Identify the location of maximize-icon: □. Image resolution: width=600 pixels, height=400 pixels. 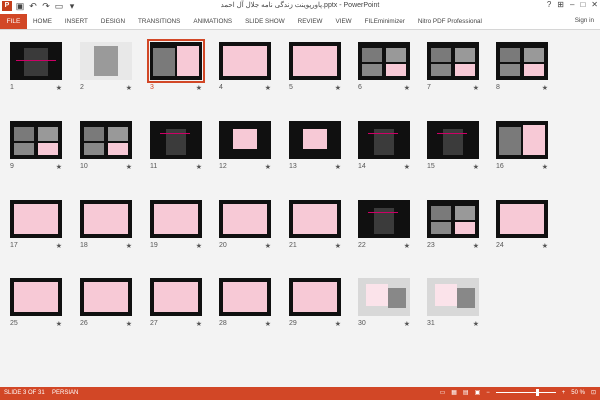
(582, 4).